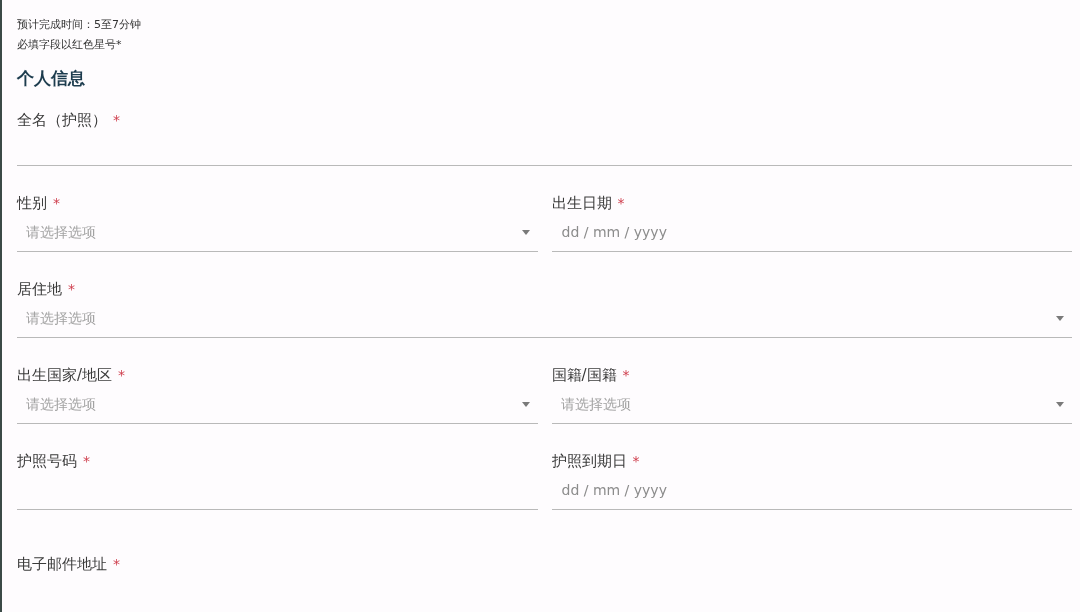 This screenshot has width=1080, height=612. Describe the element at coordinates (69, 45) in the screenshot. I see `intro-text: 必填字段以红色星号*` at that location.